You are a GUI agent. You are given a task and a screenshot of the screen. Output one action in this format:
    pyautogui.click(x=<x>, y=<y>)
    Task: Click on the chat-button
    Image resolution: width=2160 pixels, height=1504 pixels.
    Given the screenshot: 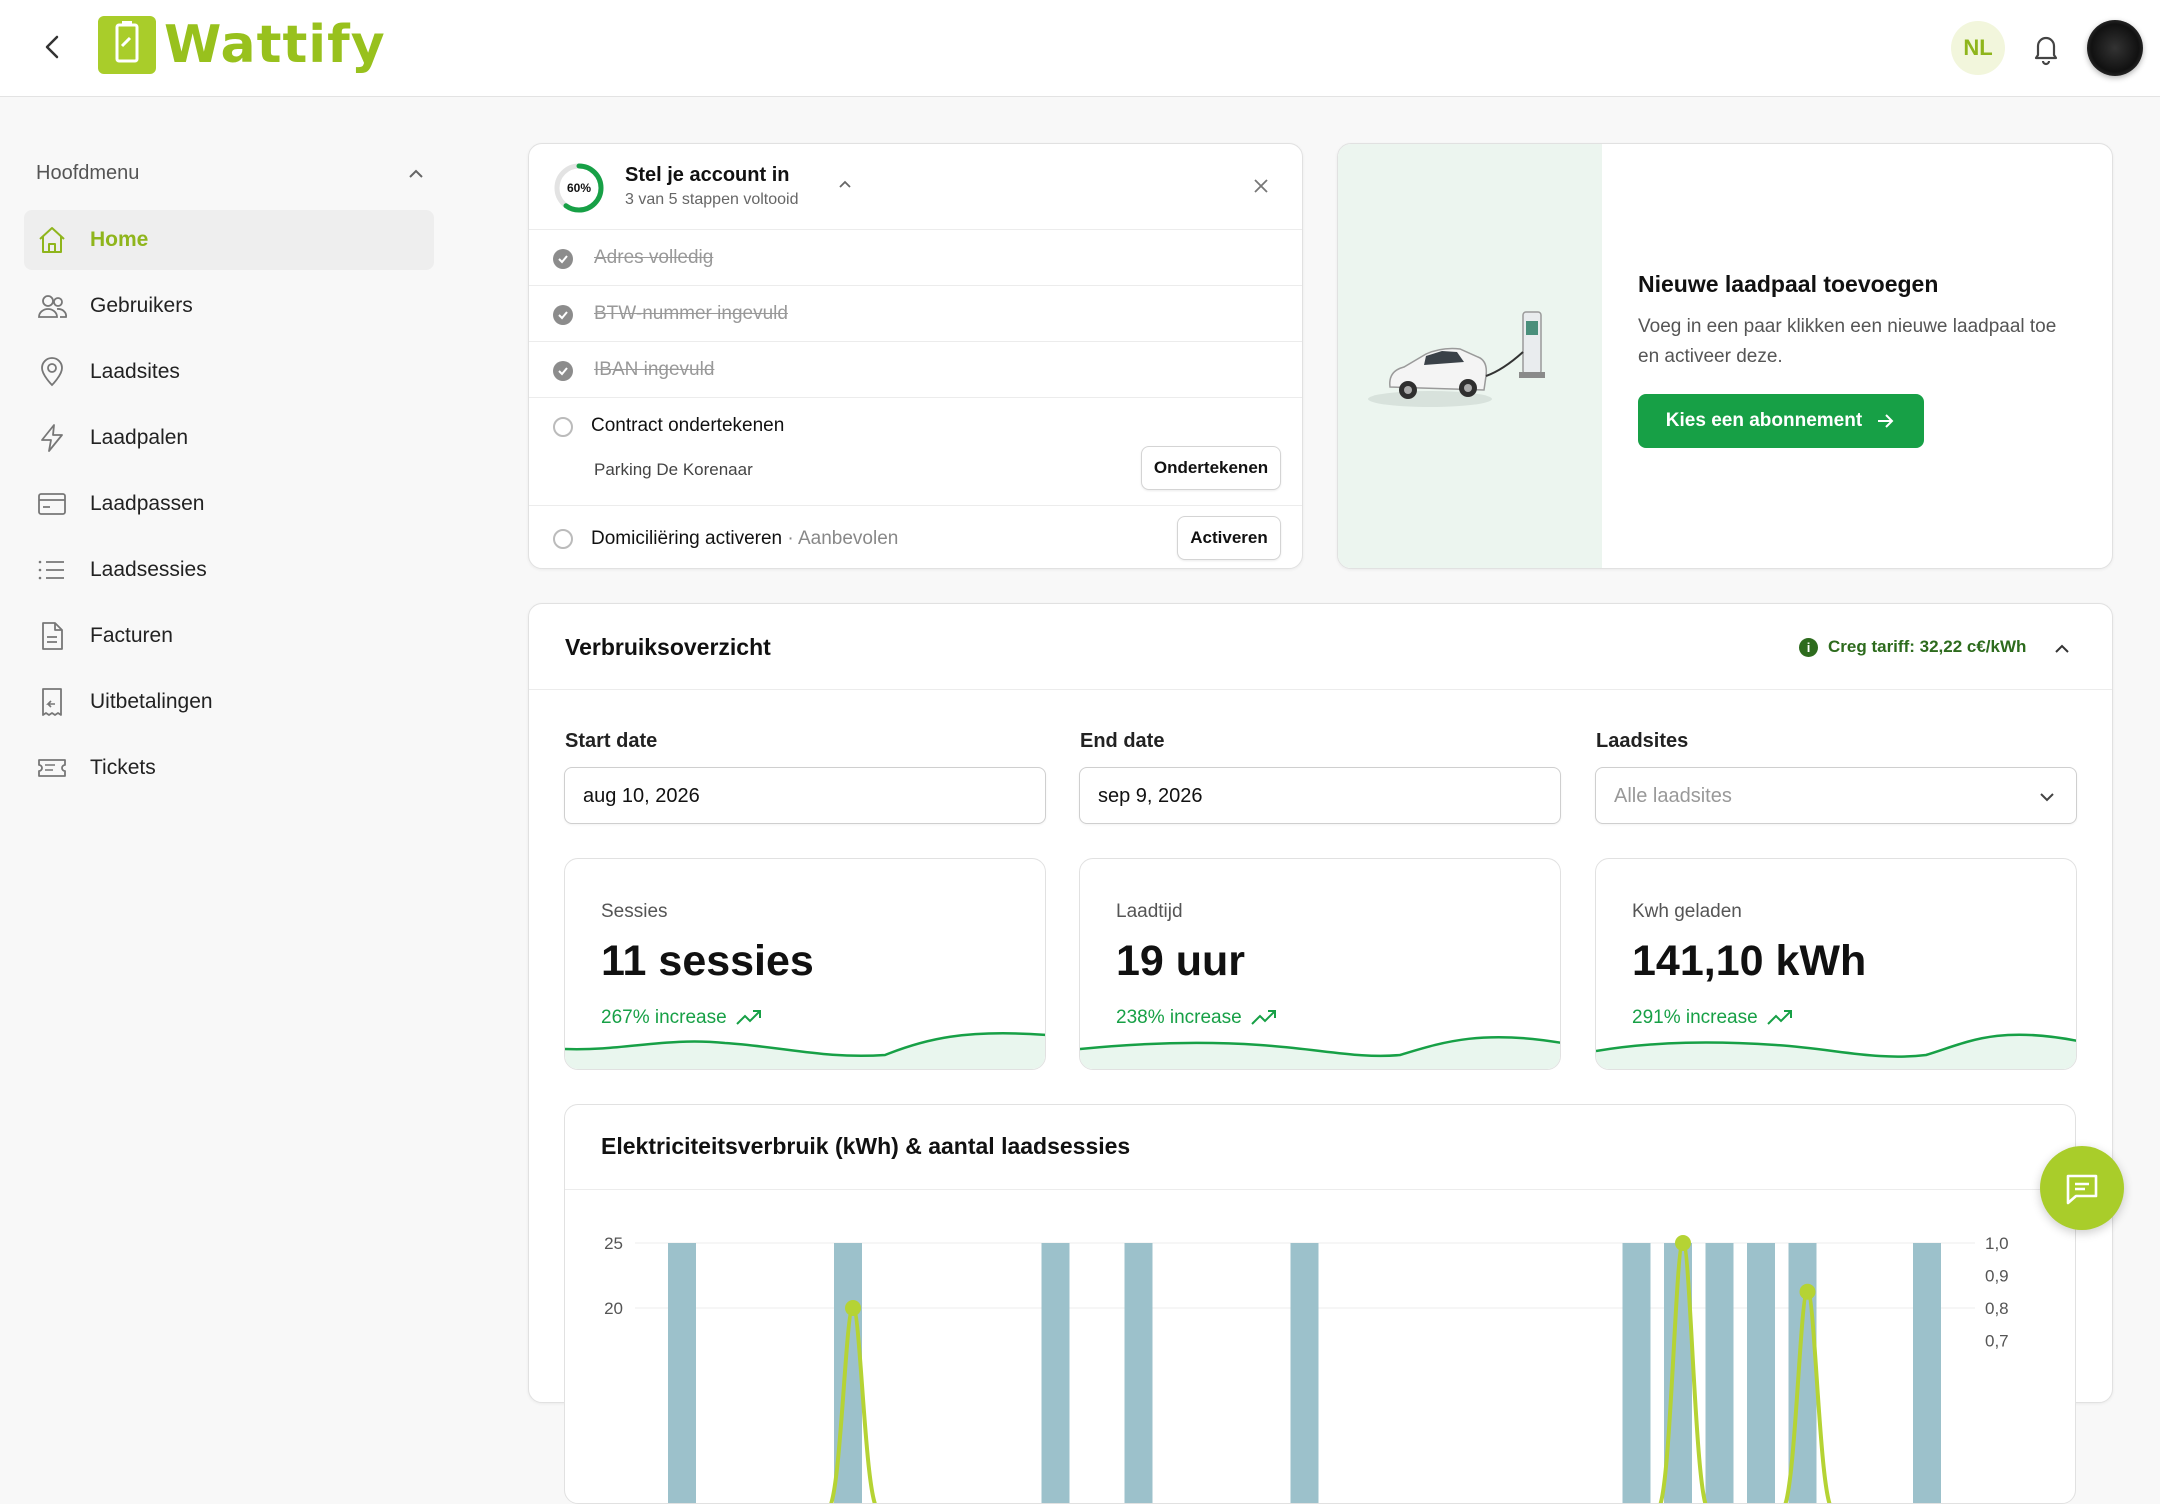 What is the action you would take?
    pyautogui.click(x=2082, y=1188)
    